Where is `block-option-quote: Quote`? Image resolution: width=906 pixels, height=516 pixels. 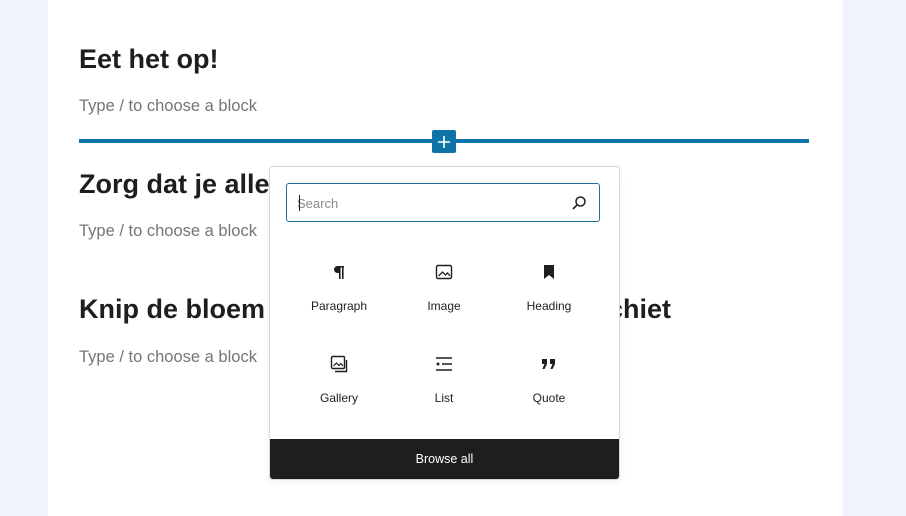 block-option-quote: Quote is located at coordinates (549, 392).